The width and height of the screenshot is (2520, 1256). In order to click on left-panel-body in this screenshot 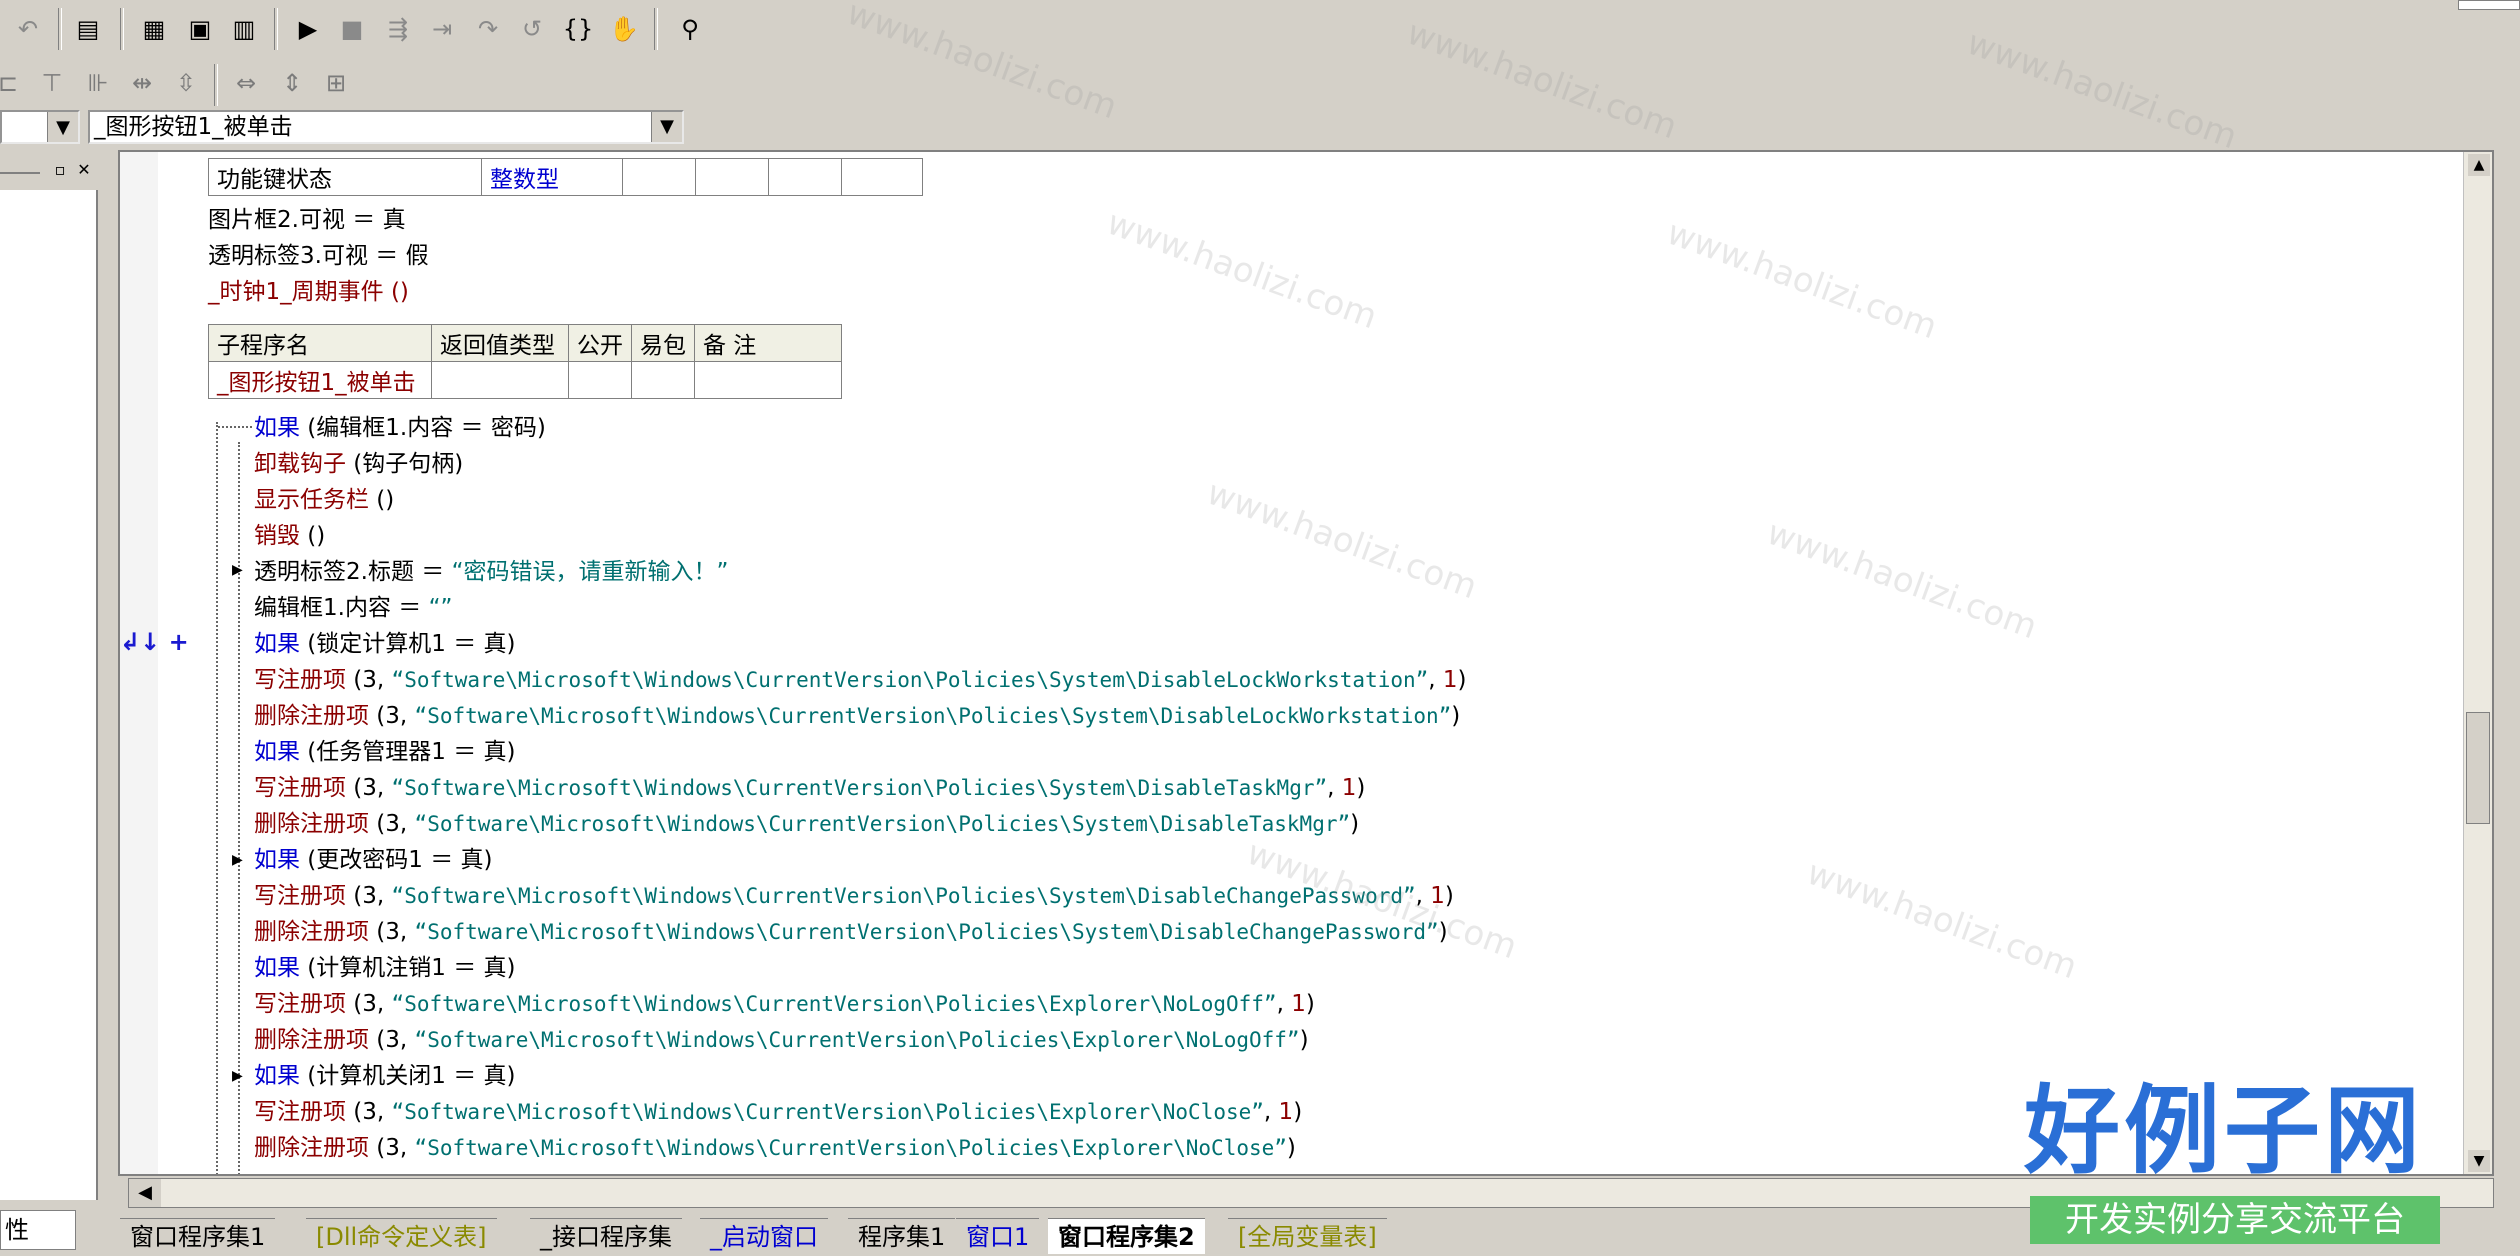, I will do `click(49, 695)`.